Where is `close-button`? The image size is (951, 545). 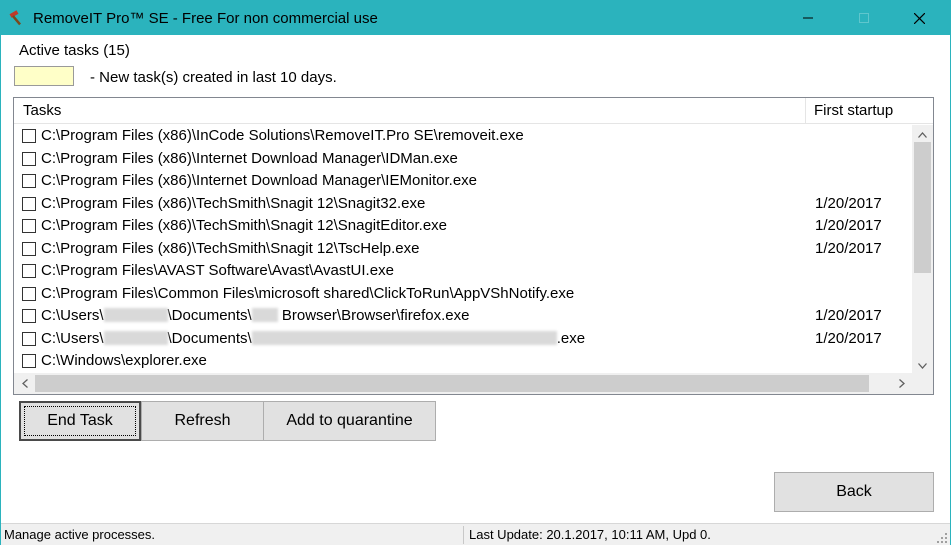
close-button is located at coordinates (919, 18).